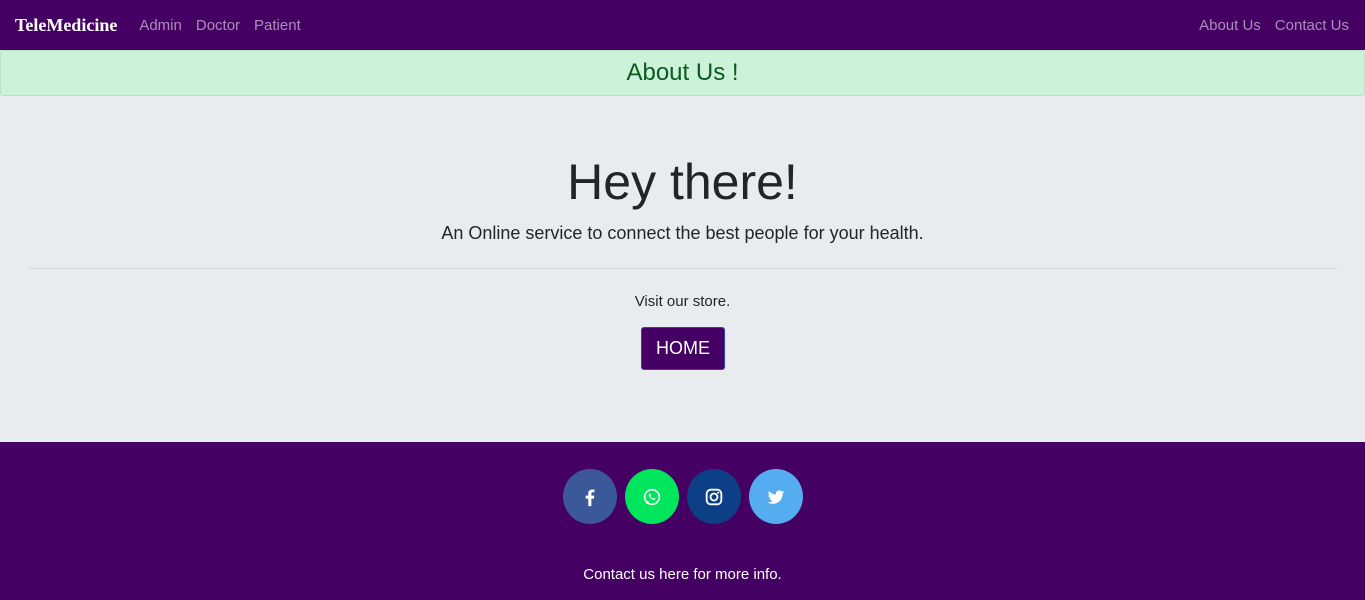  I want to click on instagram-icon, so click(714, 496).